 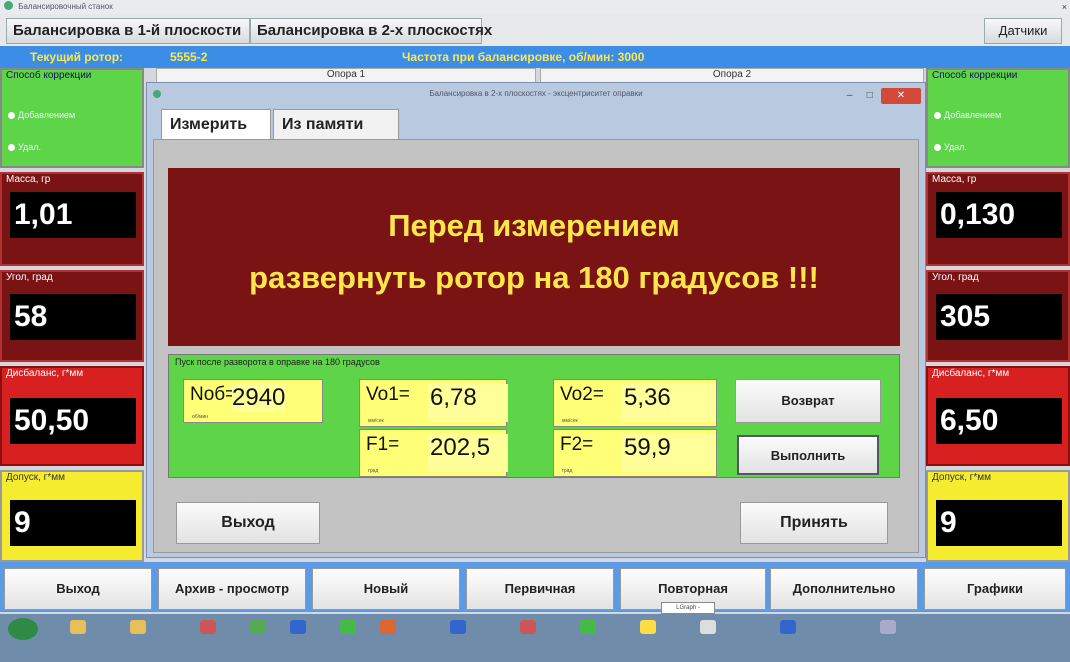 What do you see at coordinates (582, 394) in the screenshot?
I see `vibration2-label: Vo2=` at bounding box center [582, 394].